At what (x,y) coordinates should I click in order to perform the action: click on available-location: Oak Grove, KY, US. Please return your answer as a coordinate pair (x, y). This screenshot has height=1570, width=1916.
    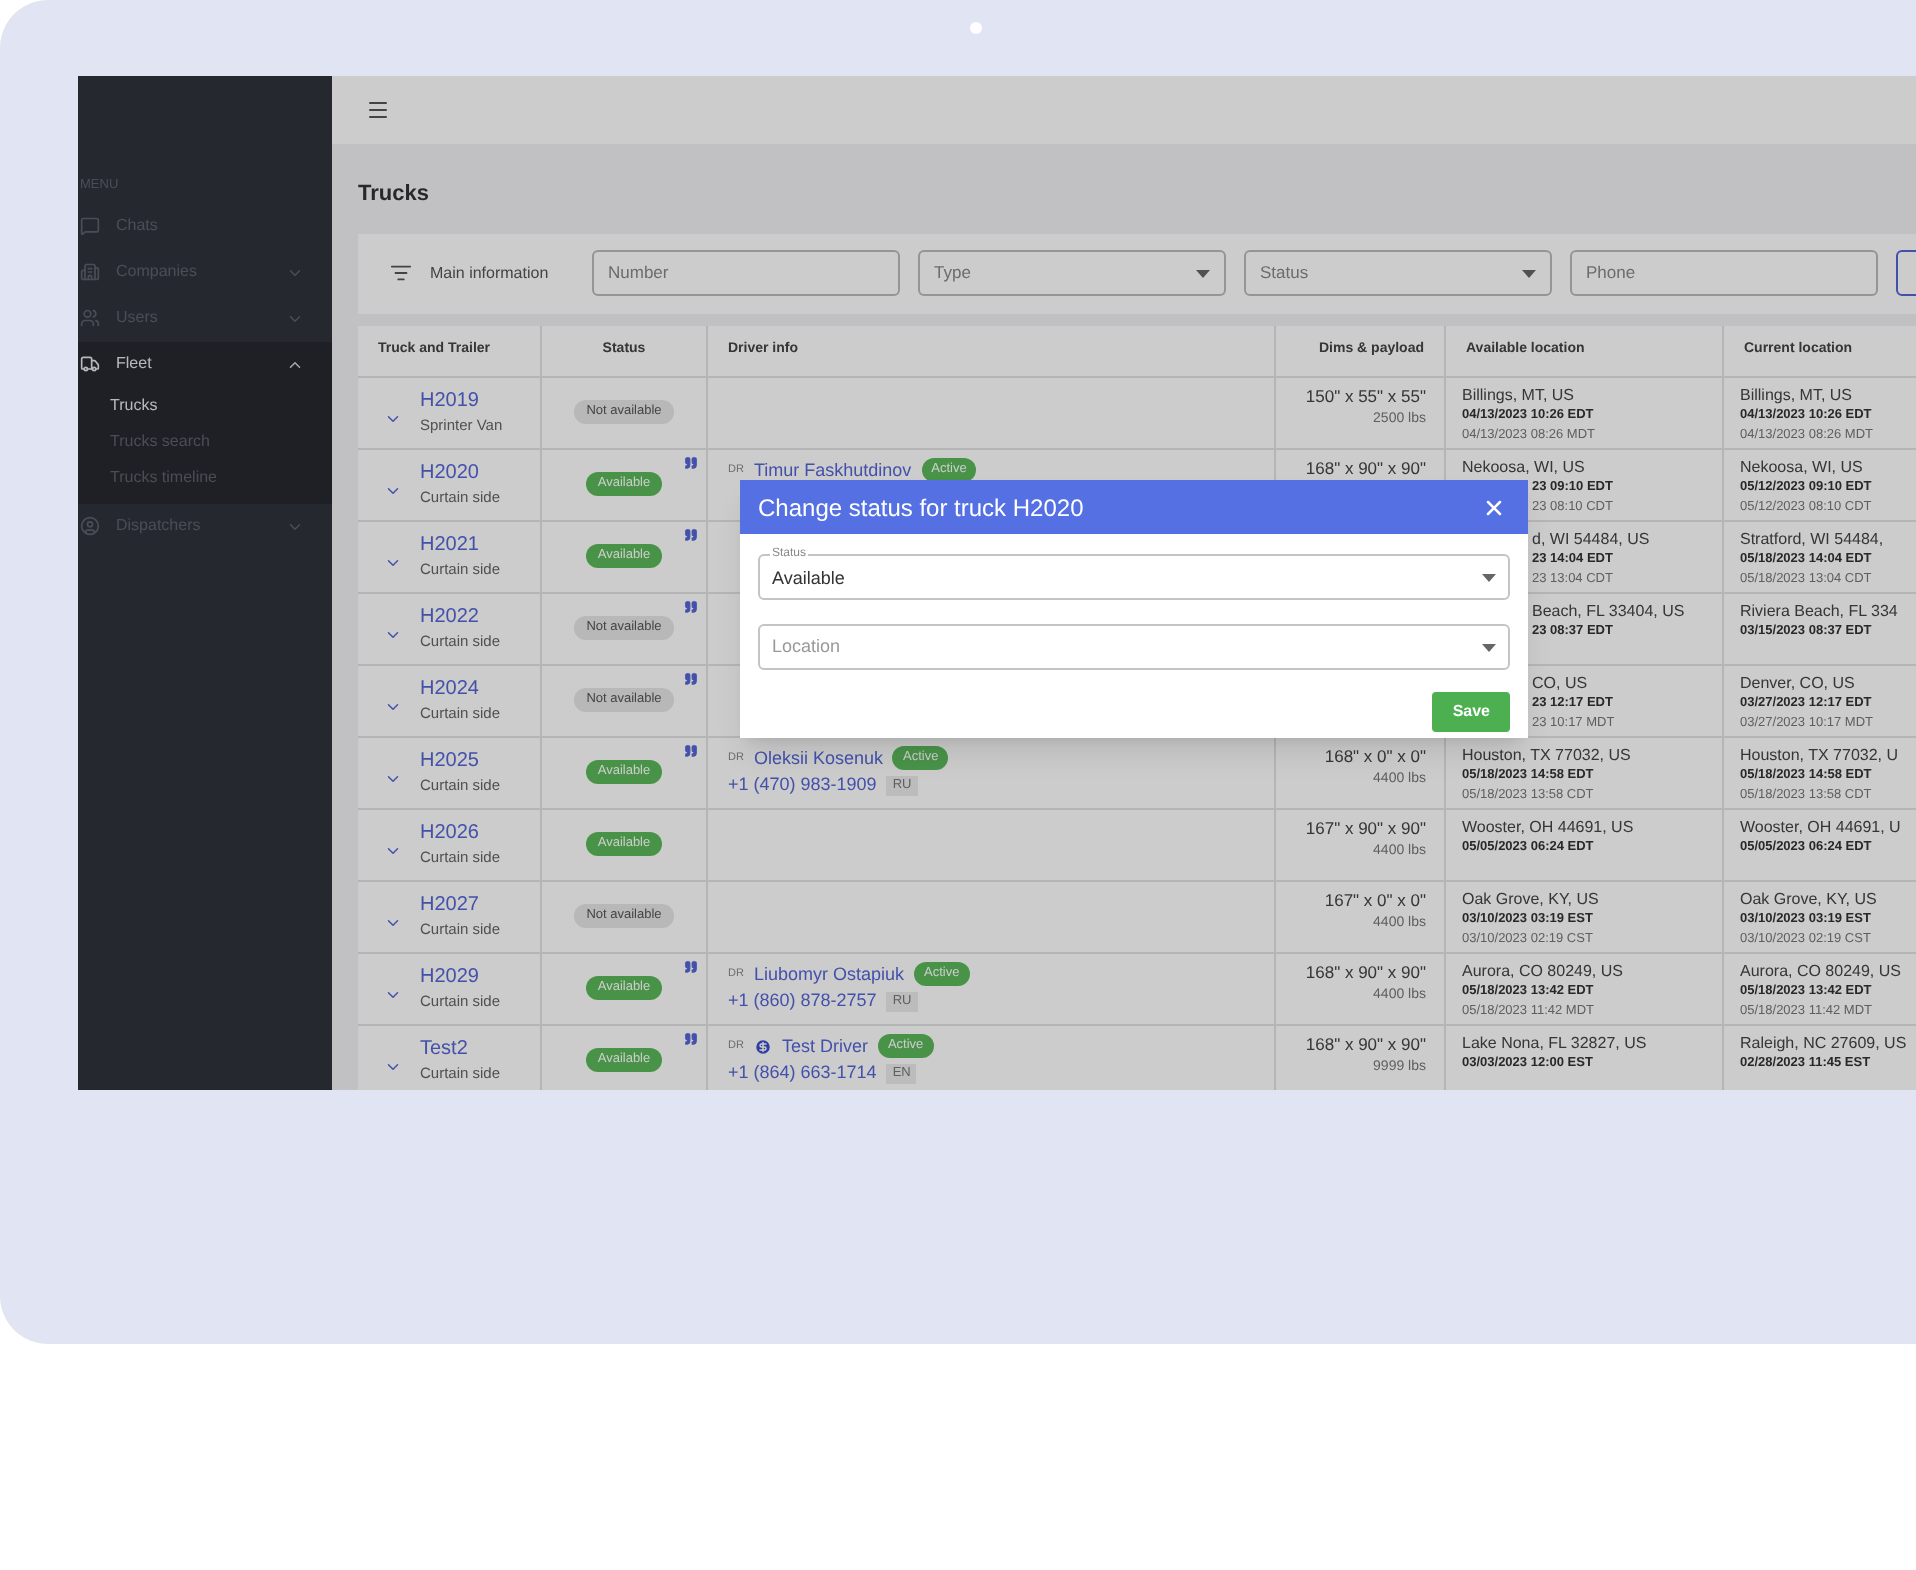
    Looking at the image, I should click on (1531, 899).